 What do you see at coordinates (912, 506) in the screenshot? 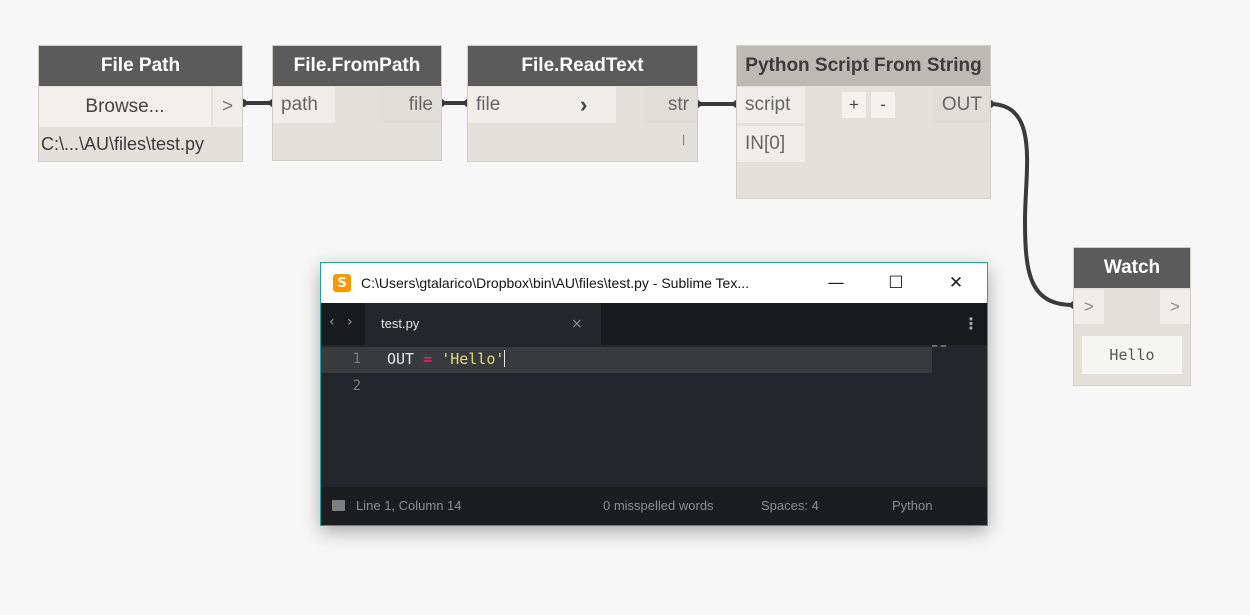
I see `syntax-selector: Python` at bounding box center [912, 506].